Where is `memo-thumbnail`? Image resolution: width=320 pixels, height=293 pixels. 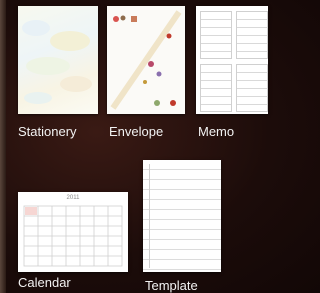 memo-thumbnail is located at coordinates (232, 60).